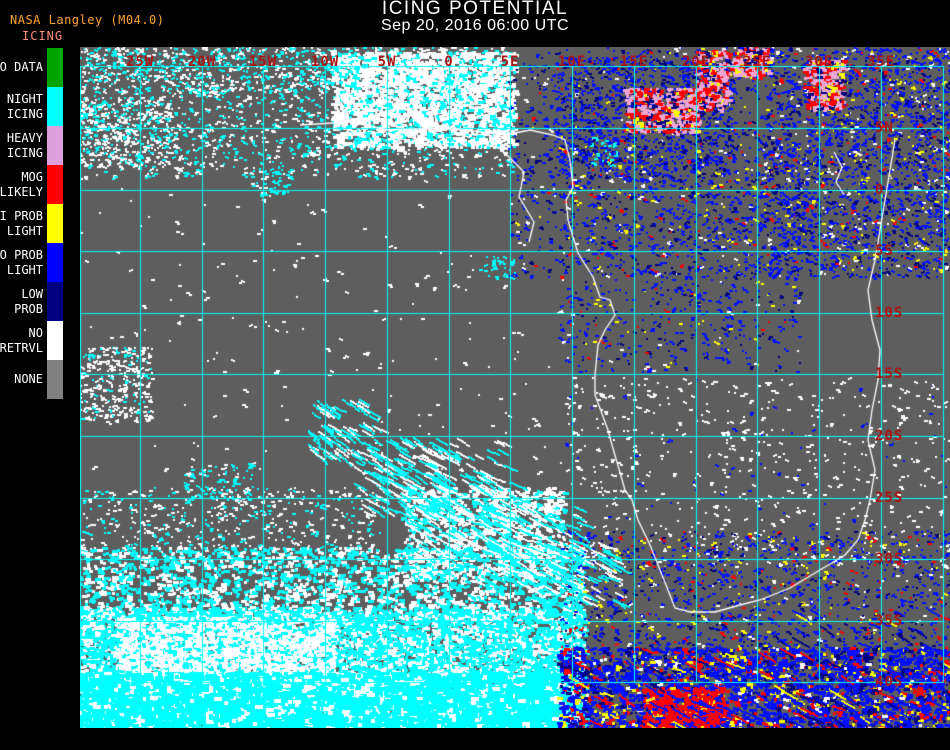 This screenshot has height=750, width=950. Describe the element at coordinates (819, 62) in the screenshot. I see `lon-label-30e: 30E` at that location.